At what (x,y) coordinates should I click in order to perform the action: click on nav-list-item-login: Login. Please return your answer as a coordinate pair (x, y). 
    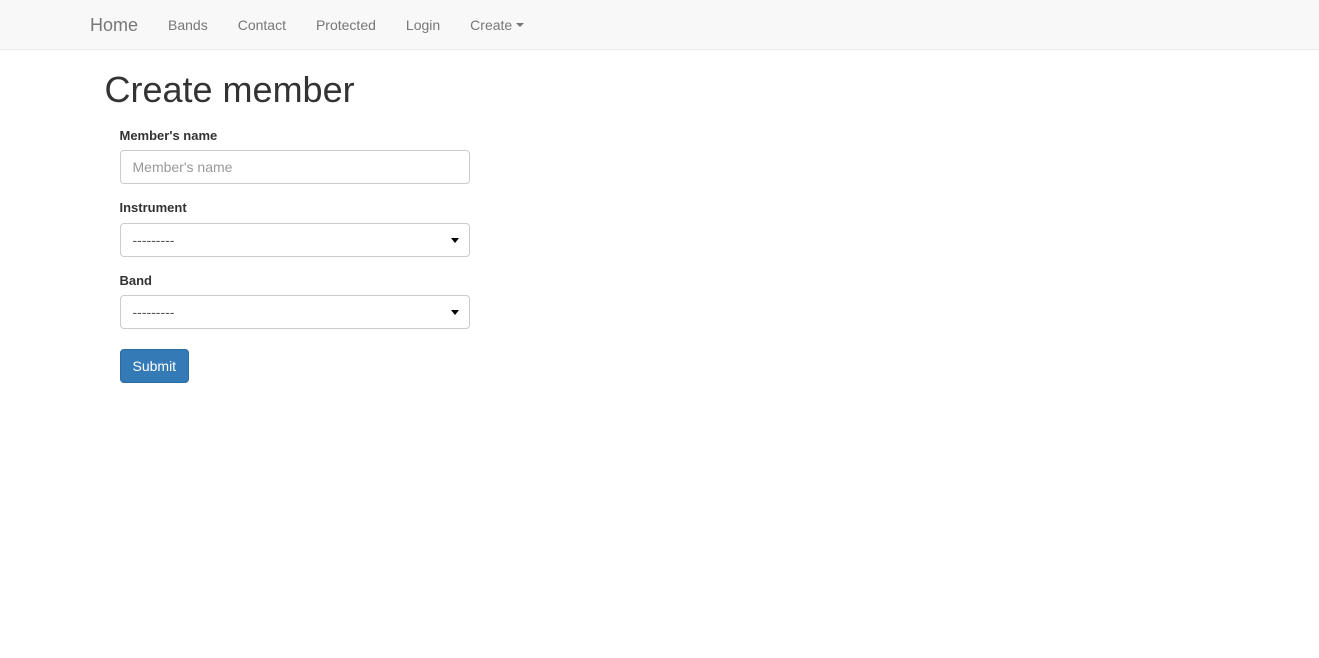
    Looking at the image, I should click on (423, 24).